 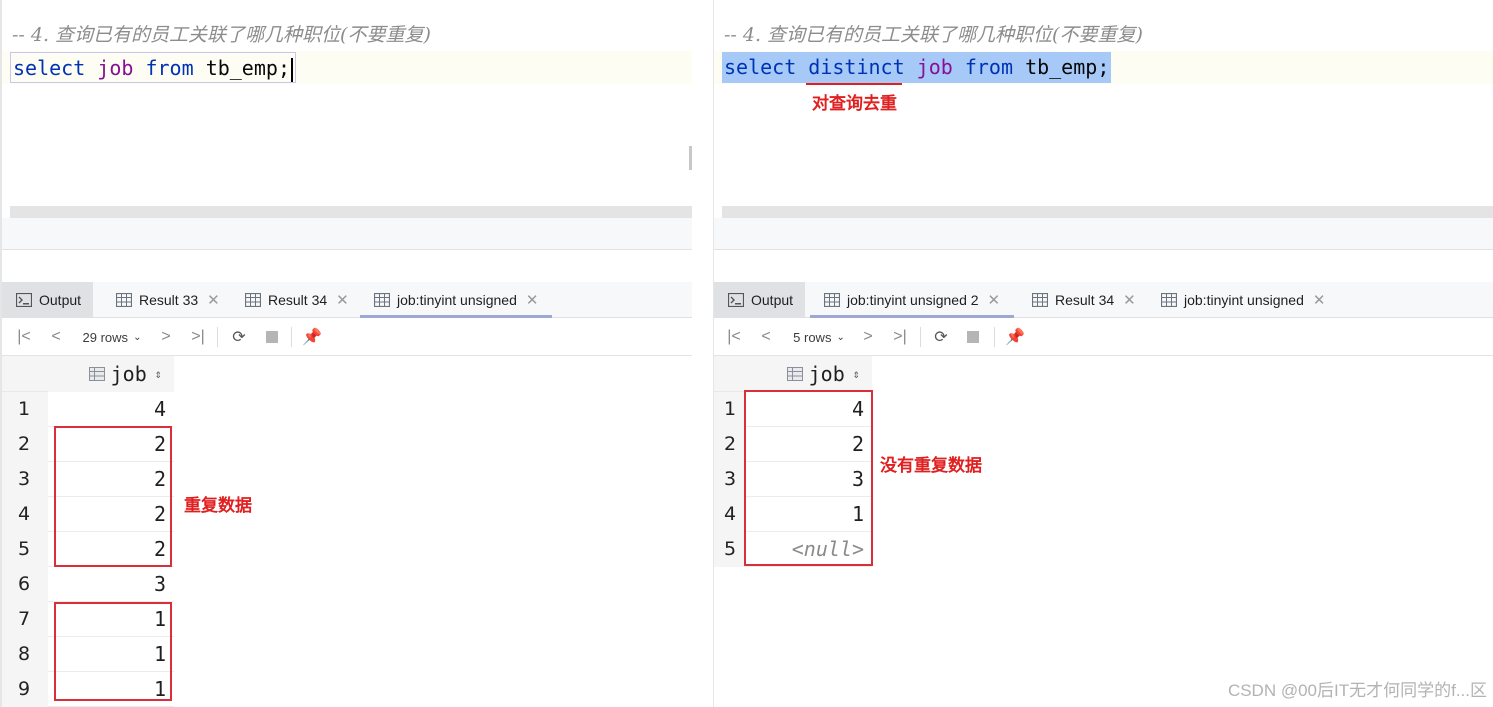 I want to click on row-number: 9, so click(x=24, y=689).